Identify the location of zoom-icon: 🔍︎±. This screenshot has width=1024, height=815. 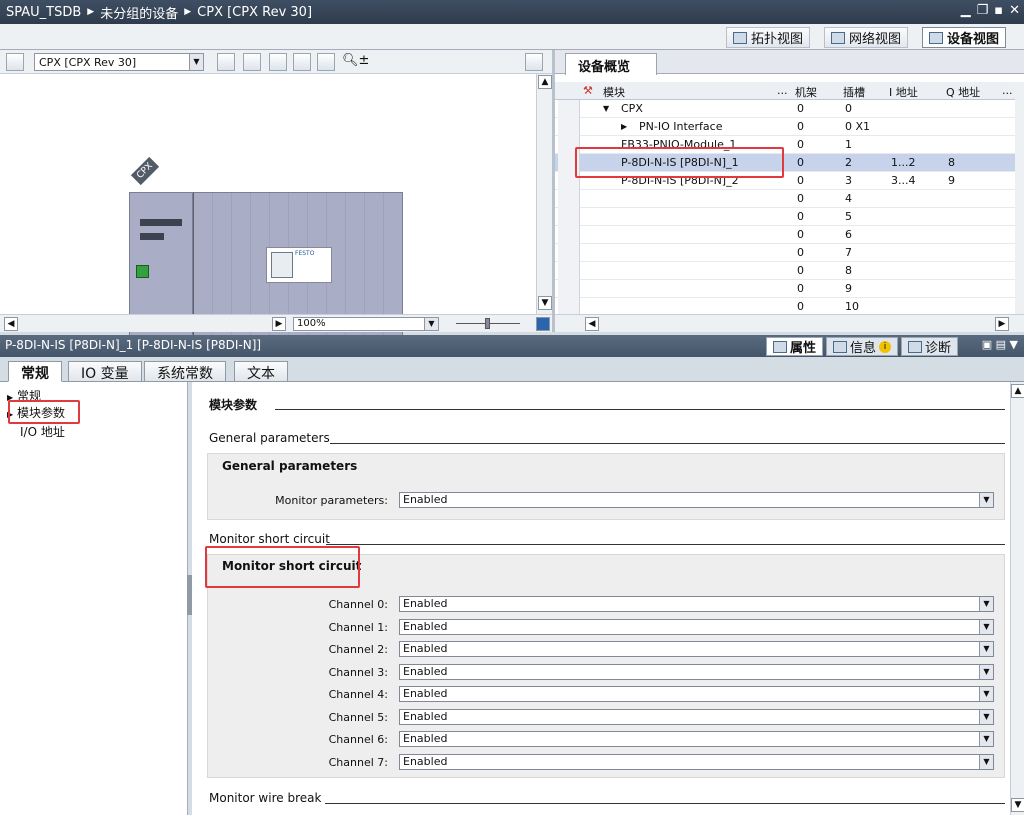
(355, 60).